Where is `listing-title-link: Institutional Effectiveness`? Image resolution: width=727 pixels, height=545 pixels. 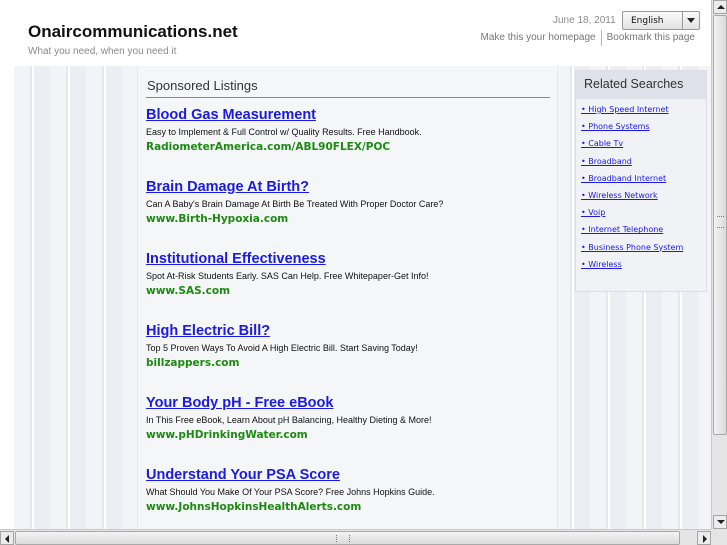
listing-title-link: Institutional Effectiveness is located at coordinates (351, 259).